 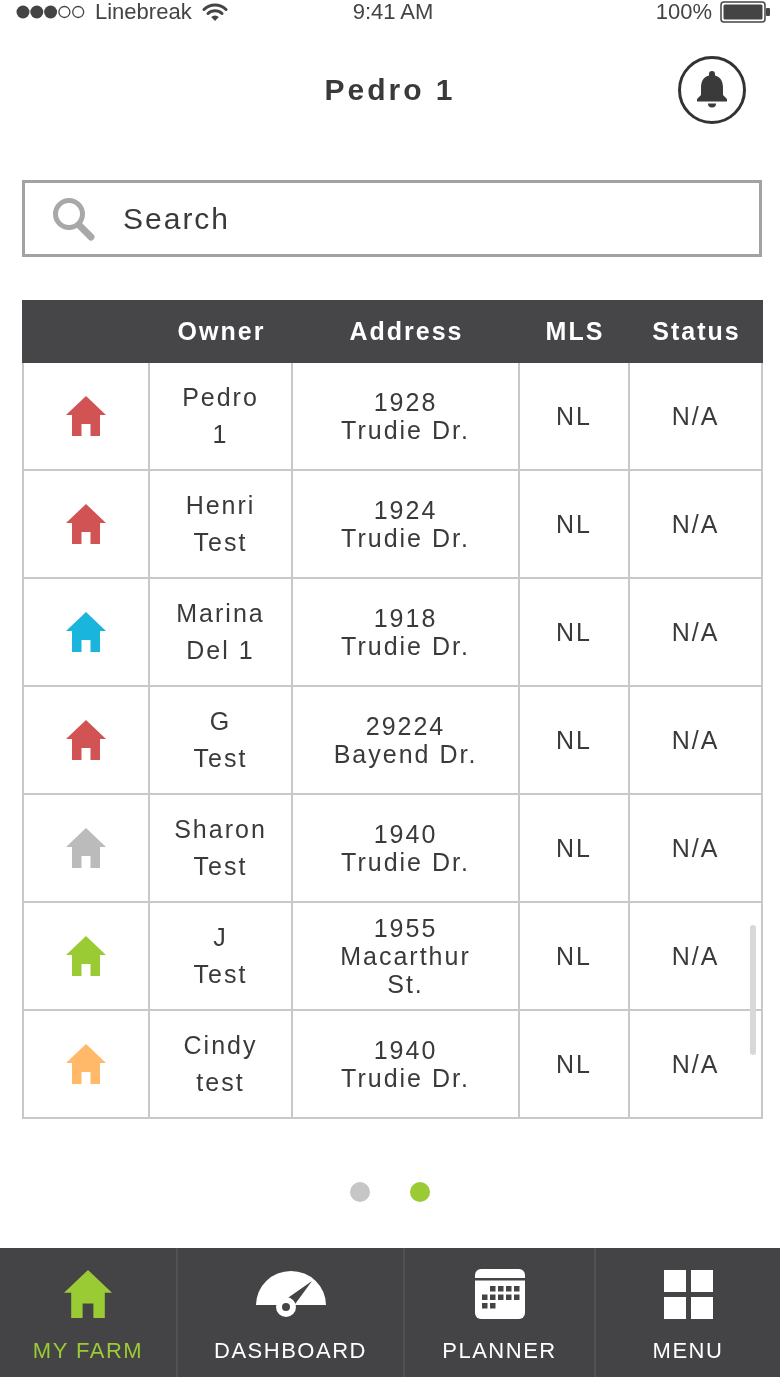 I want to click on tab-button: PLANNER, so click(x=498, y=1312).